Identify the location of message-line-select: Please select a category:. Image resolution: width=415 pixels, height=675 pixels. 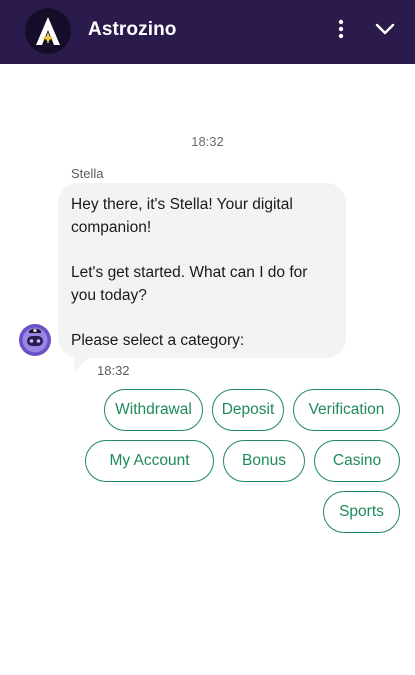
(158, 340).